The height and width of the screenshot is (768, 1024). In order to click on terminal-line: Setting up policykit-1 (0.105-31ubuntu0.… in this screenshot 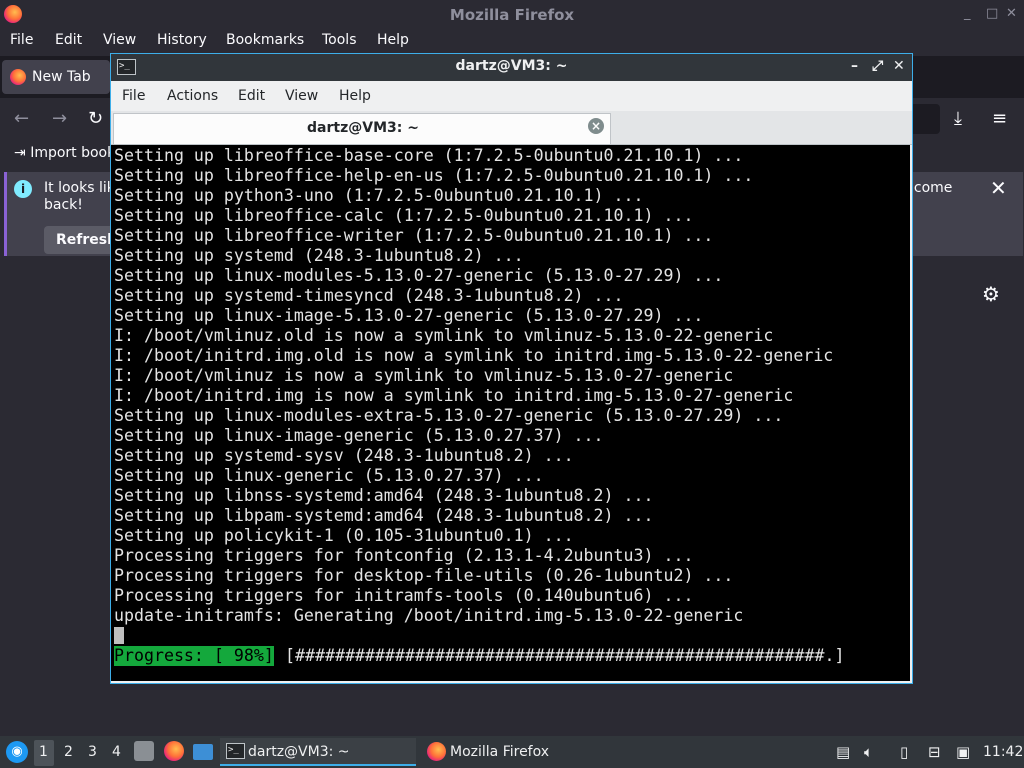, I will do `click(344, 535)`.